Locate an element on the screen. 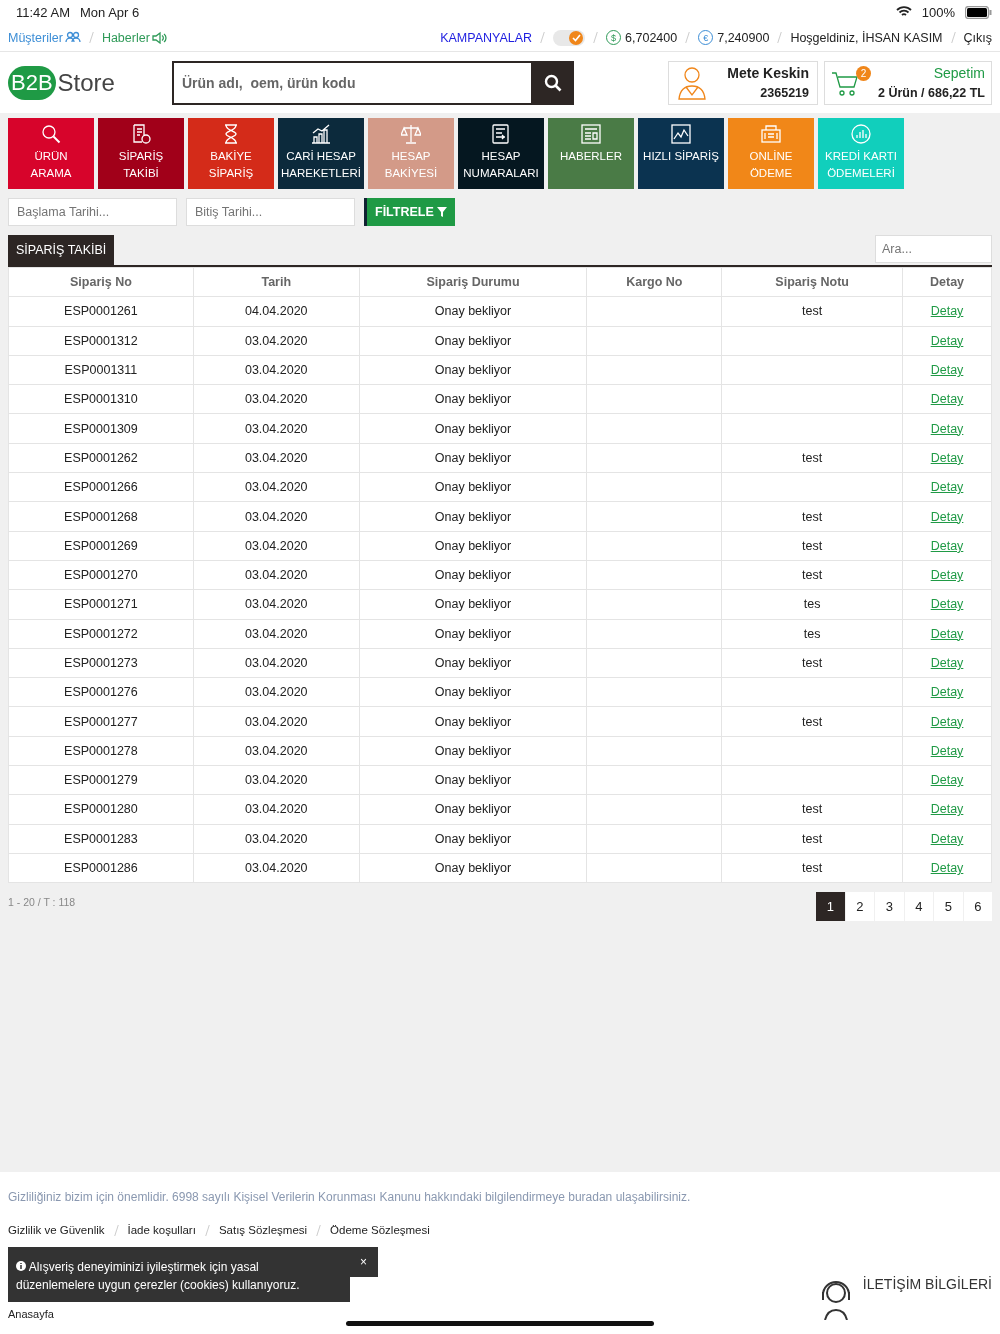  newspaper-icon is located at coordinates (591, 134).